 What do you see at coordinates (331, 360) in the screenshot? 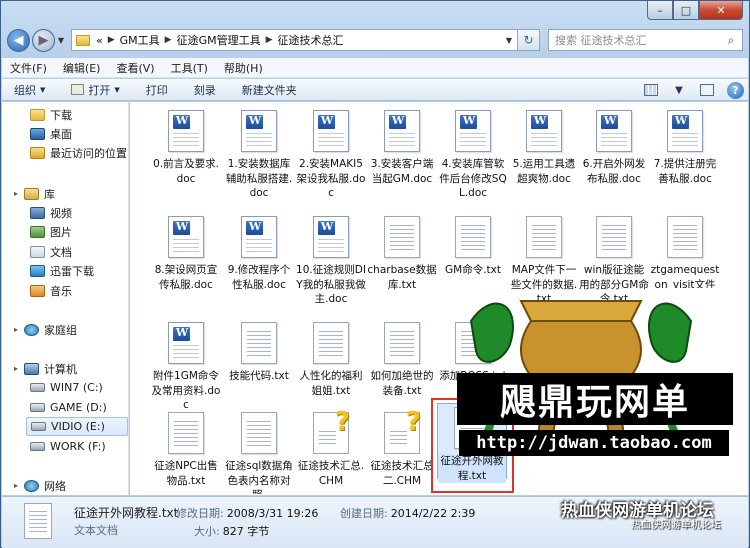
I see `file-item: 人性化的福利姐姐.txt` at bounding box center [331, 360].